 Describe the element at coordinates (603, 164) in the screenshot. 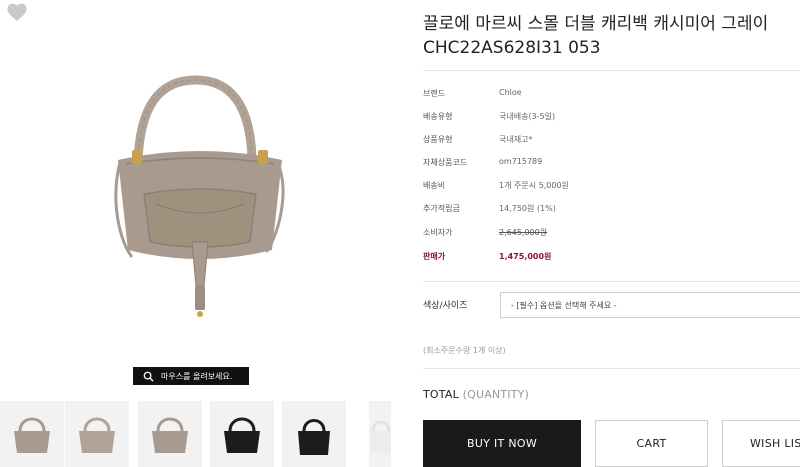

I see `spec-product-code: 자체상품코드 om715789` at that location.